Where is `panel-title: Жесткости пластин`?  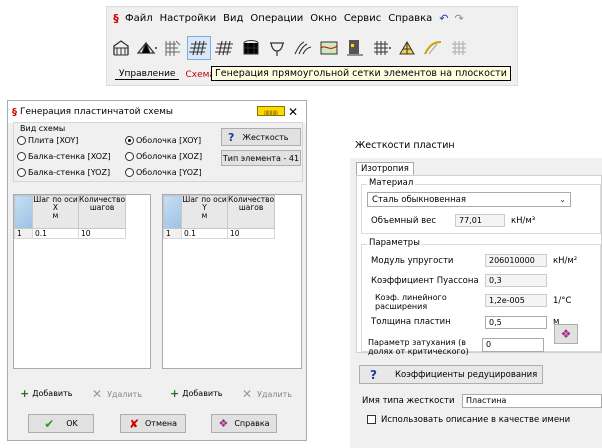 panel-title: Жесткости пластин is located at coordinates (476, 144).